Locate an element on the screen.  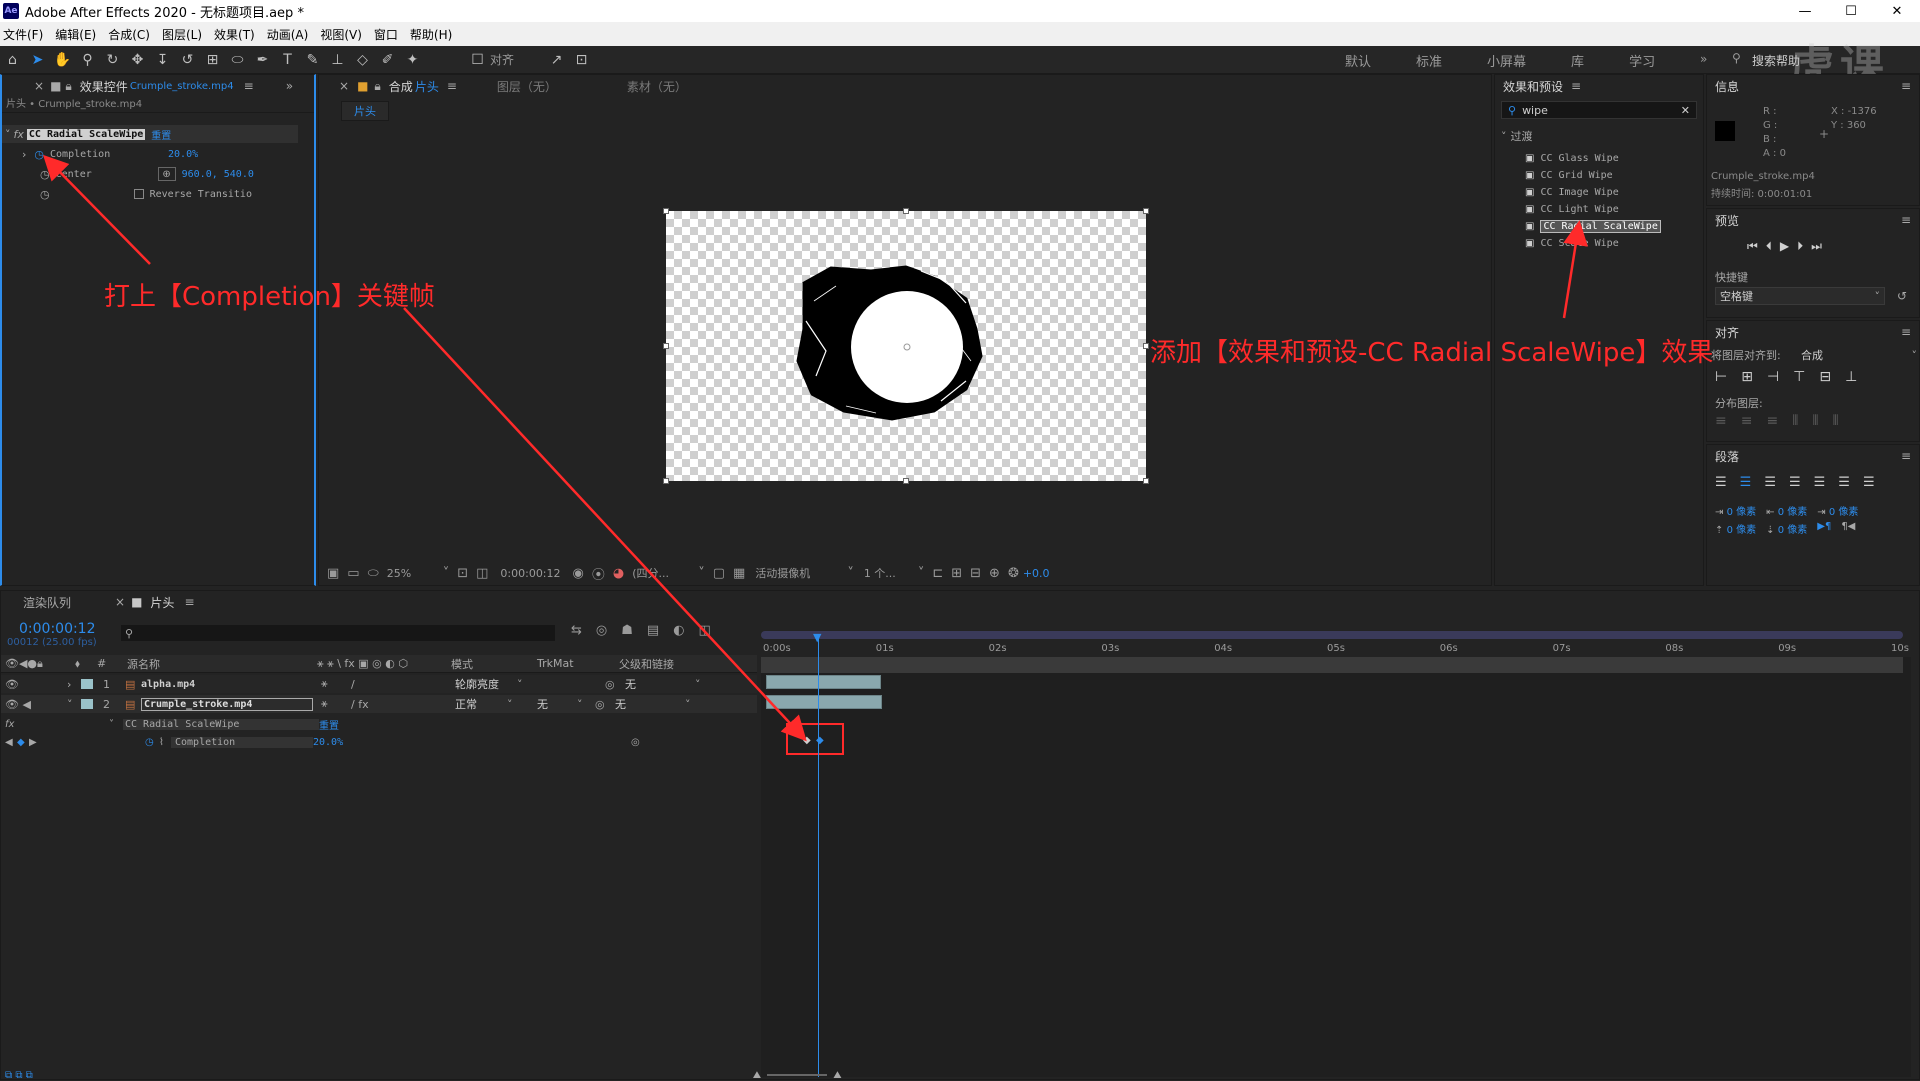
parent-select: 无 is located at coordinates (650, 704).